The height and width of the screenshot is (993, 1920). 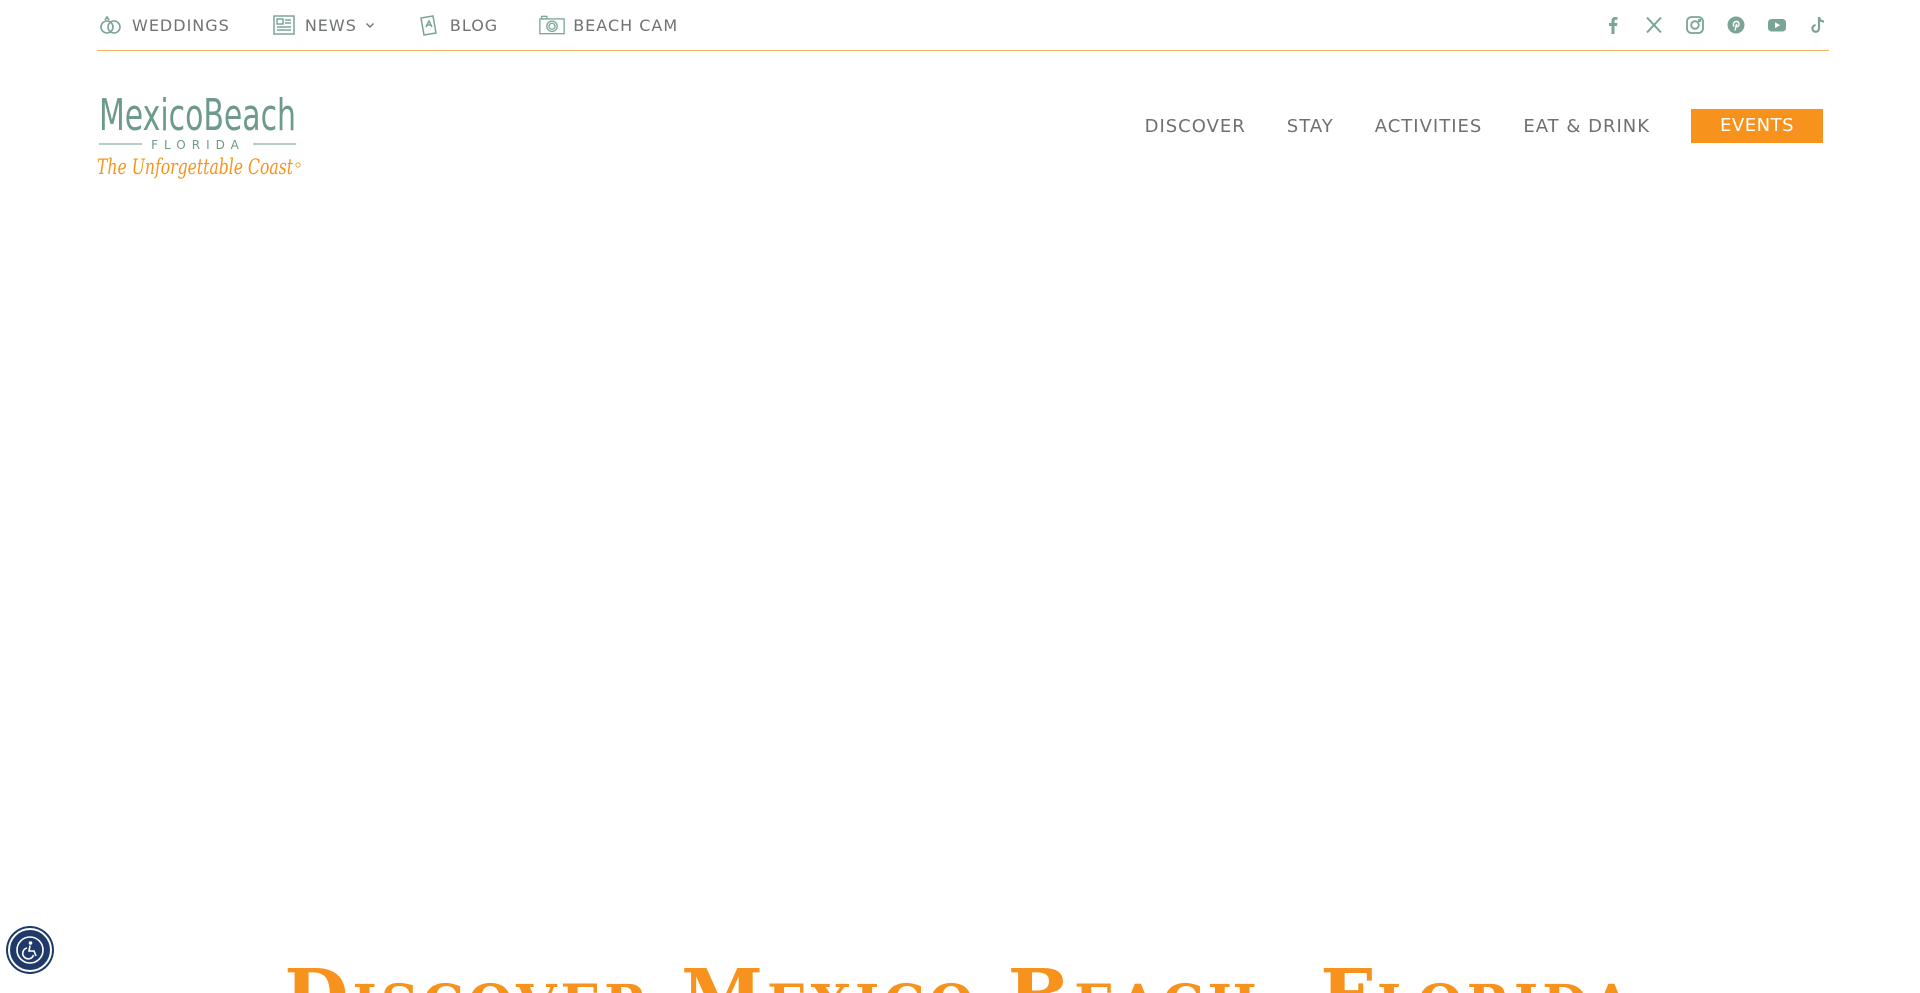 I want to click on chevron-down-icon, so click(x=370, y=25).